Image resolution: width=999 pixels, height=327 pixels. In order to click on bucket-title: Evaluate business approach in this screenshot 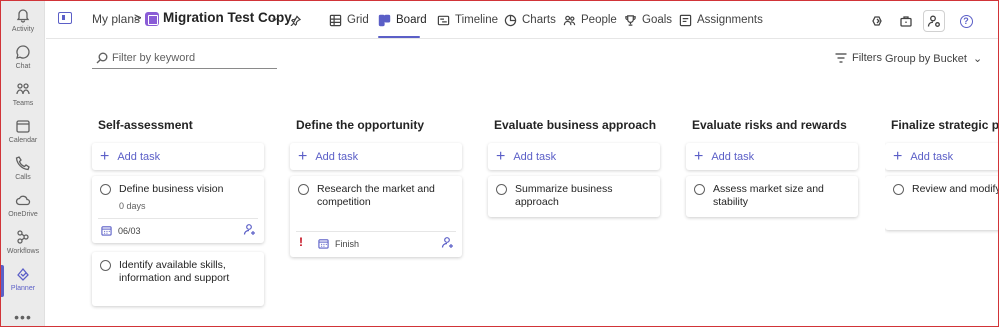, I will do `click(575, 125)`.